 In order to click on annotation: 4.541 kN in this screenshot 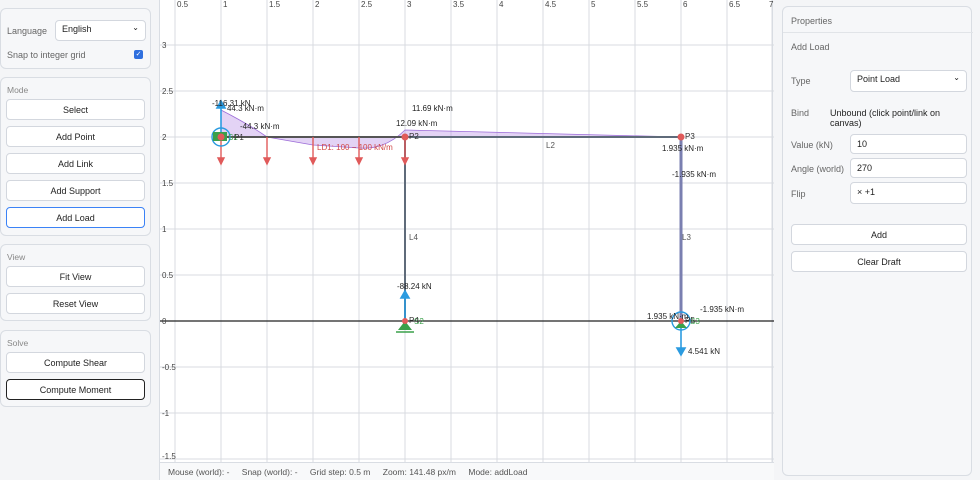, I will do `click(704, 351)`.